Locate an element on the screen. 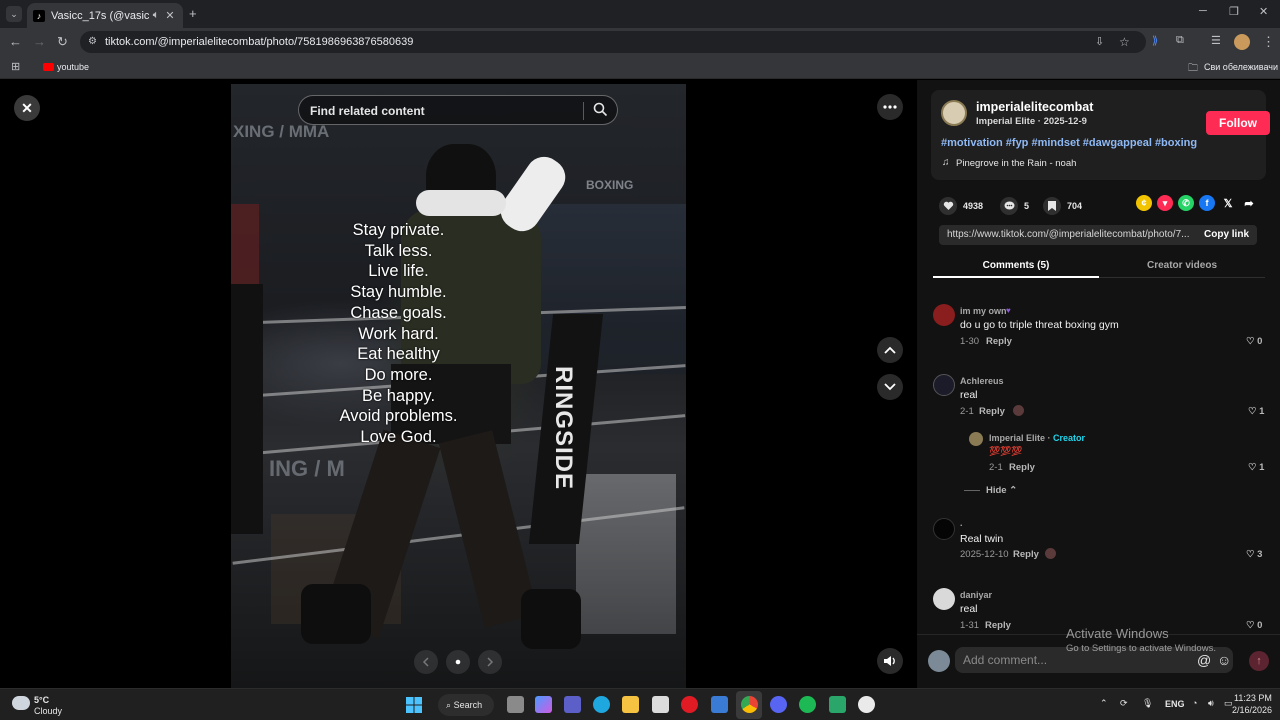 The width and height of the screenshot is (1280, 720). weather-desc: Cloudy is located at coordinates (48, 711).